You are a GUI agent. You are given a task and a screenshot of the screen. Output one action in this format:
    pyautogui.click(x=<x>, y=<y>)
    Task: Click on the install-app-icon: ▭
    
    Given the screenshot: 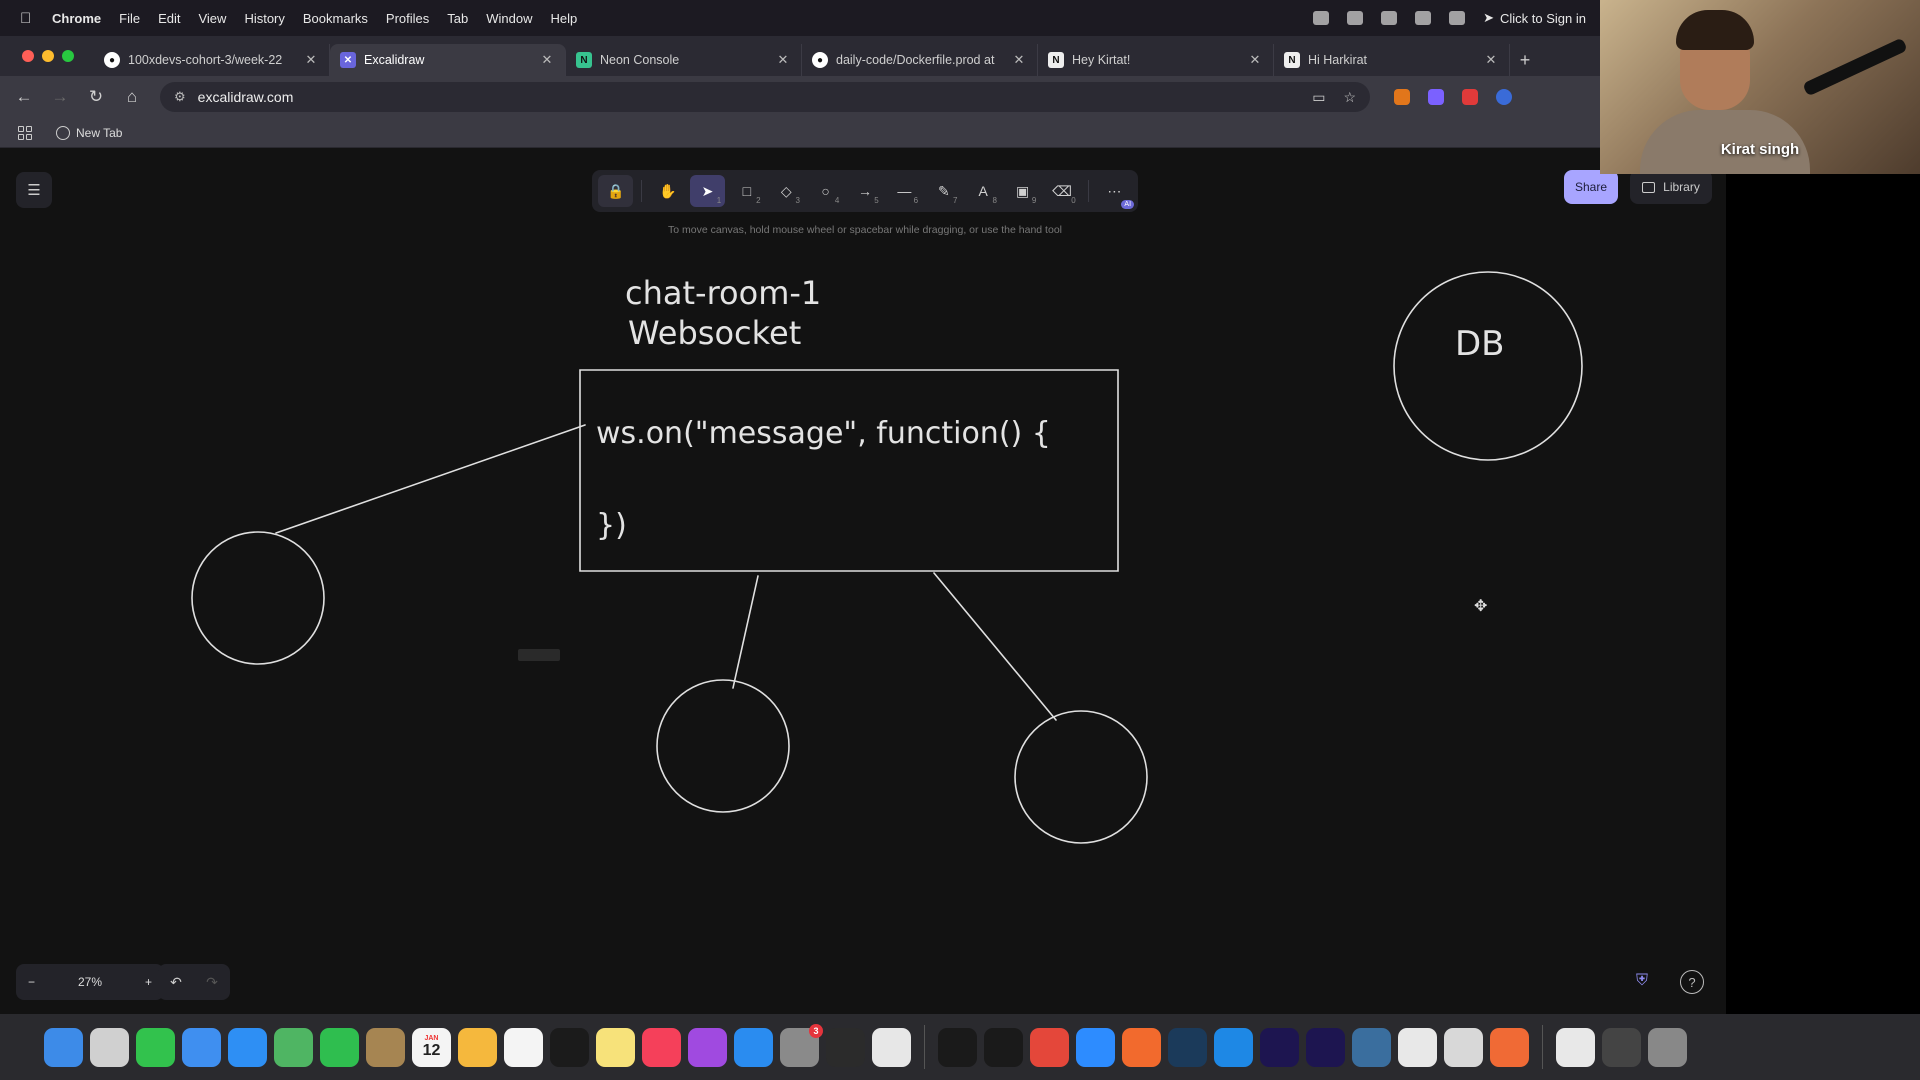 What is the action you would take?
    pyautogui.click(x=1318, y=97)
    